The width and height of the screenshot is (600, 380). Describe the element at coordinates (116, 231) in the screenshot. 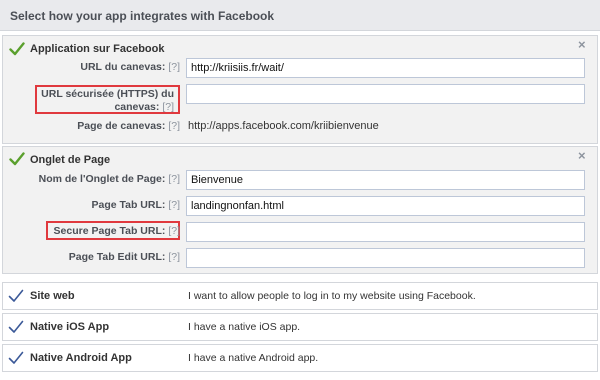

I see `secure-tab-url-label: Secure Page Tab URL: [?]` at that location.